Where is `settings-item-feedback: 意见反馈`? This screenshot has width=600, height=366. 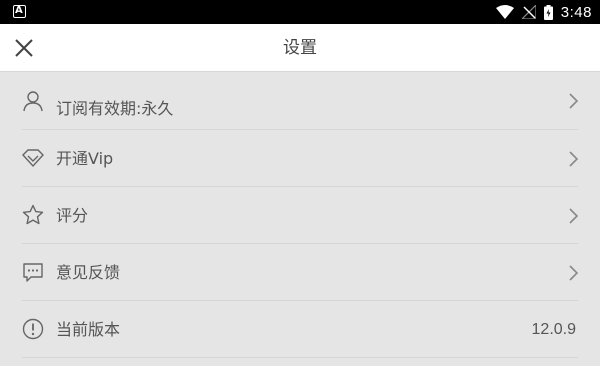
settings-item-feedback: 意见反馈 is located at coordinates (300, 272).